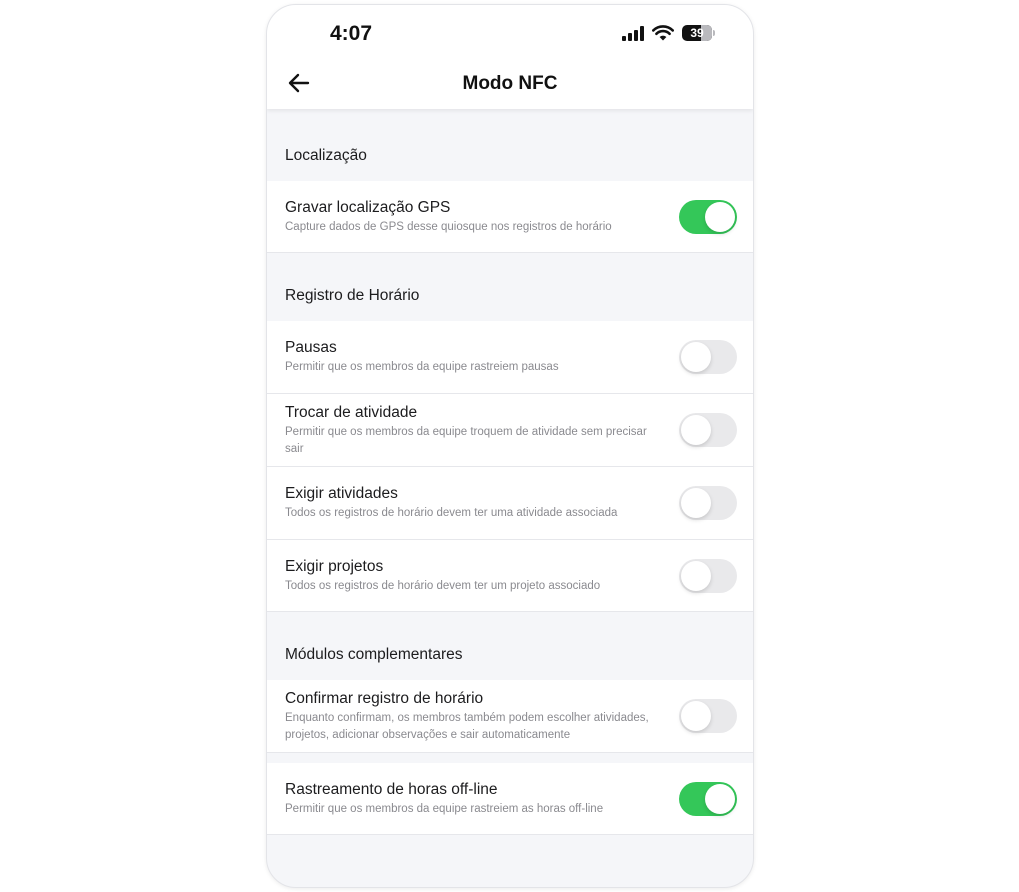 This screenshot has width=1019, height=892. I want to click on setting-title: Trocar de atividade, so click(351, 412).